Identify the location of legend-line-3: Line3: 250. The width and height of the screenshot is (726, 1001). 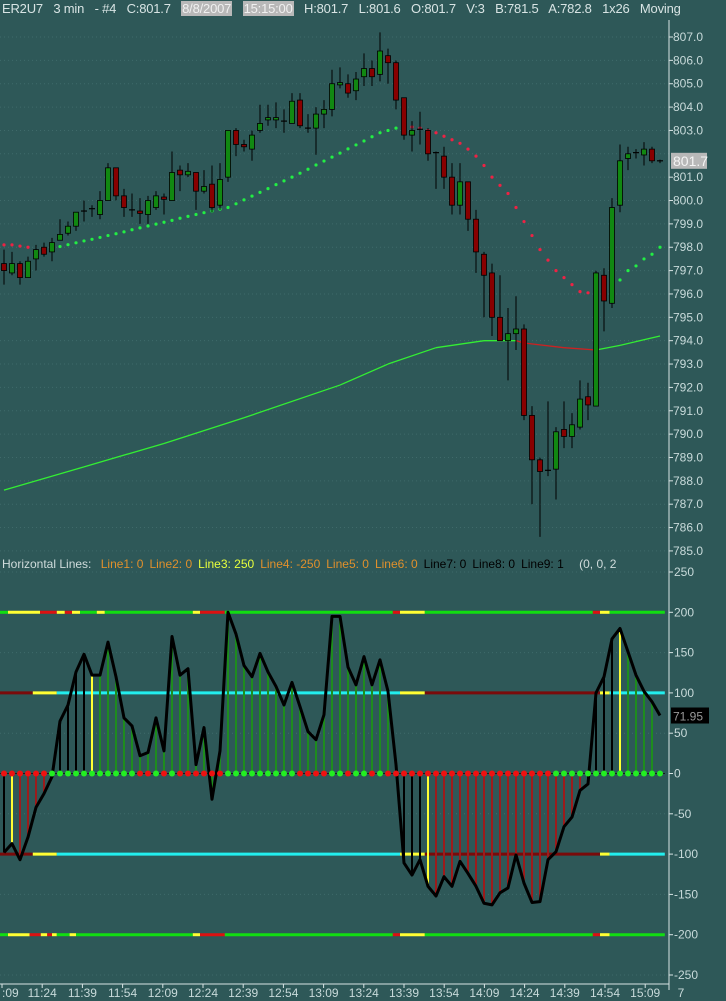
(226, 564).